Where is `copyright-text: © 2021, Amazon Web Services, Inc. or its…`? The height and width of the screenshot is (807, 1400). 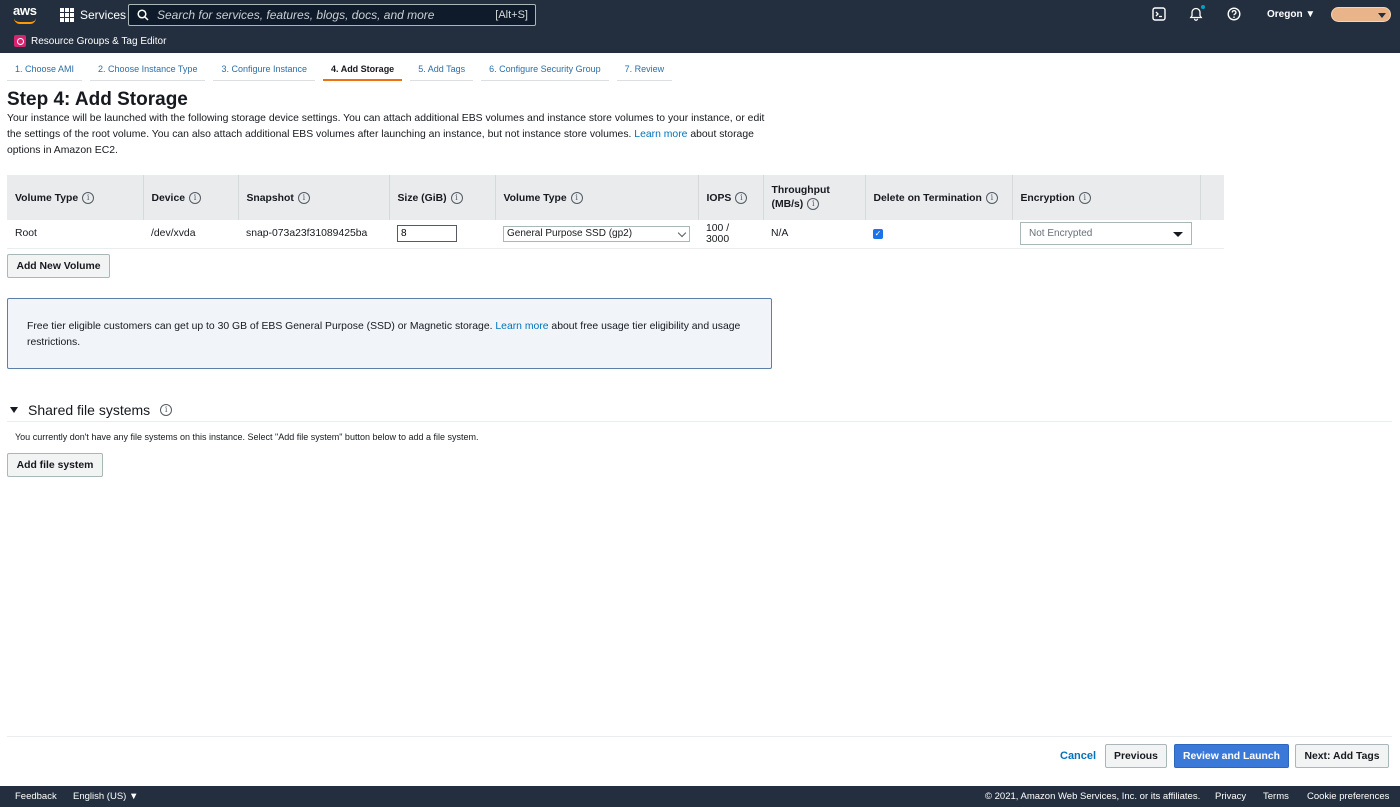
copyright-text: © 2021, Amazon Web Services, Inc. or its… is located at coordinates (1093, 796).